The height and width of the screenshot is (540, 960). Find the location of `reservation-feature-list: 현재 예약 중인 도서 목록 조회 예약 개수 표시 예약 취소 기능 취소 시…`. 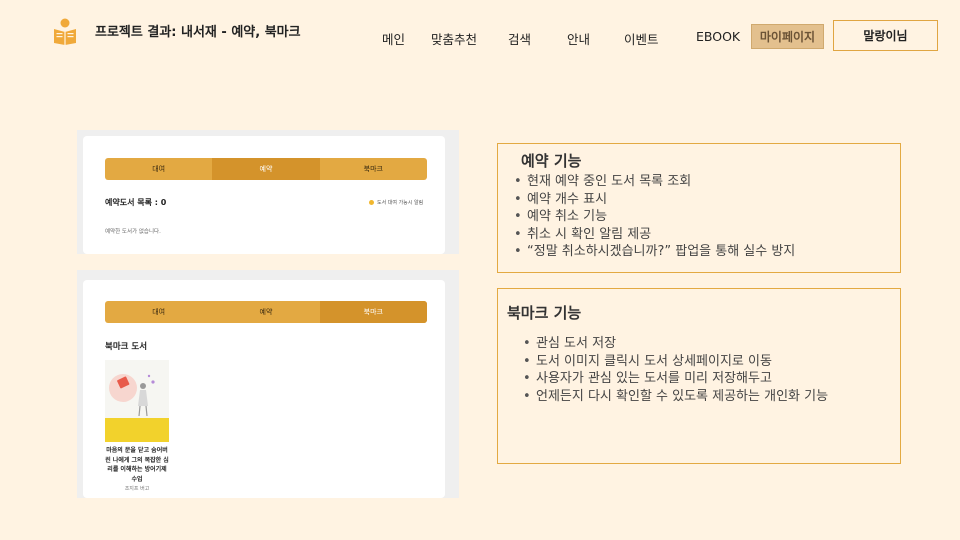

reservation-feature-list: 현재 예약 중인 도서 목록 조회 예약 개수 표시 예약 취소 기능 취소 시… is located at coordinates (653, 217).